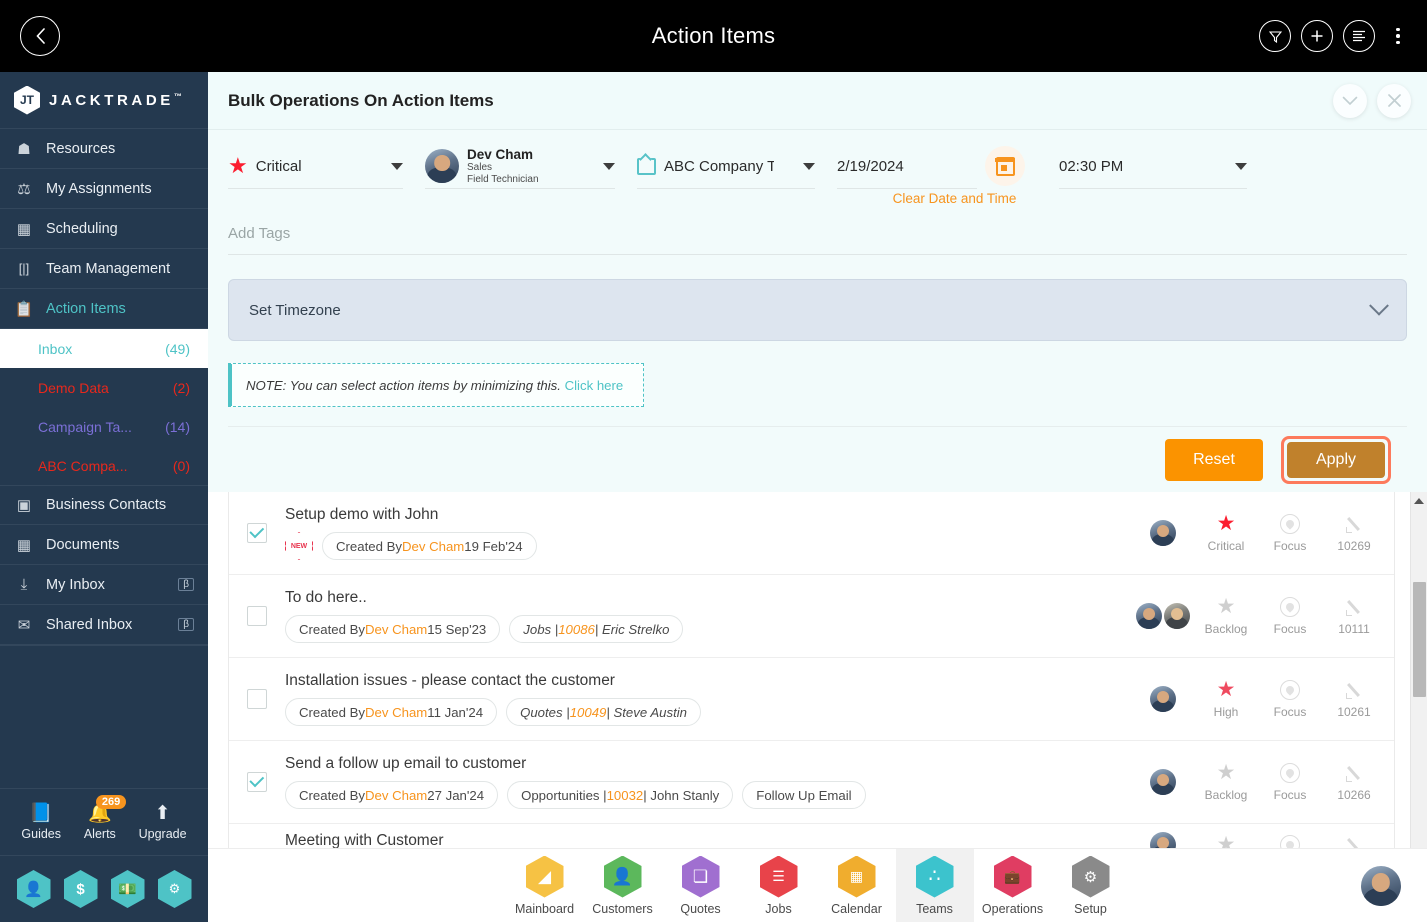  What do you see at coordinates (396, 712) in the screenshot?
I see `chip-name: Dev Cham` at bounding box center [396, 712].